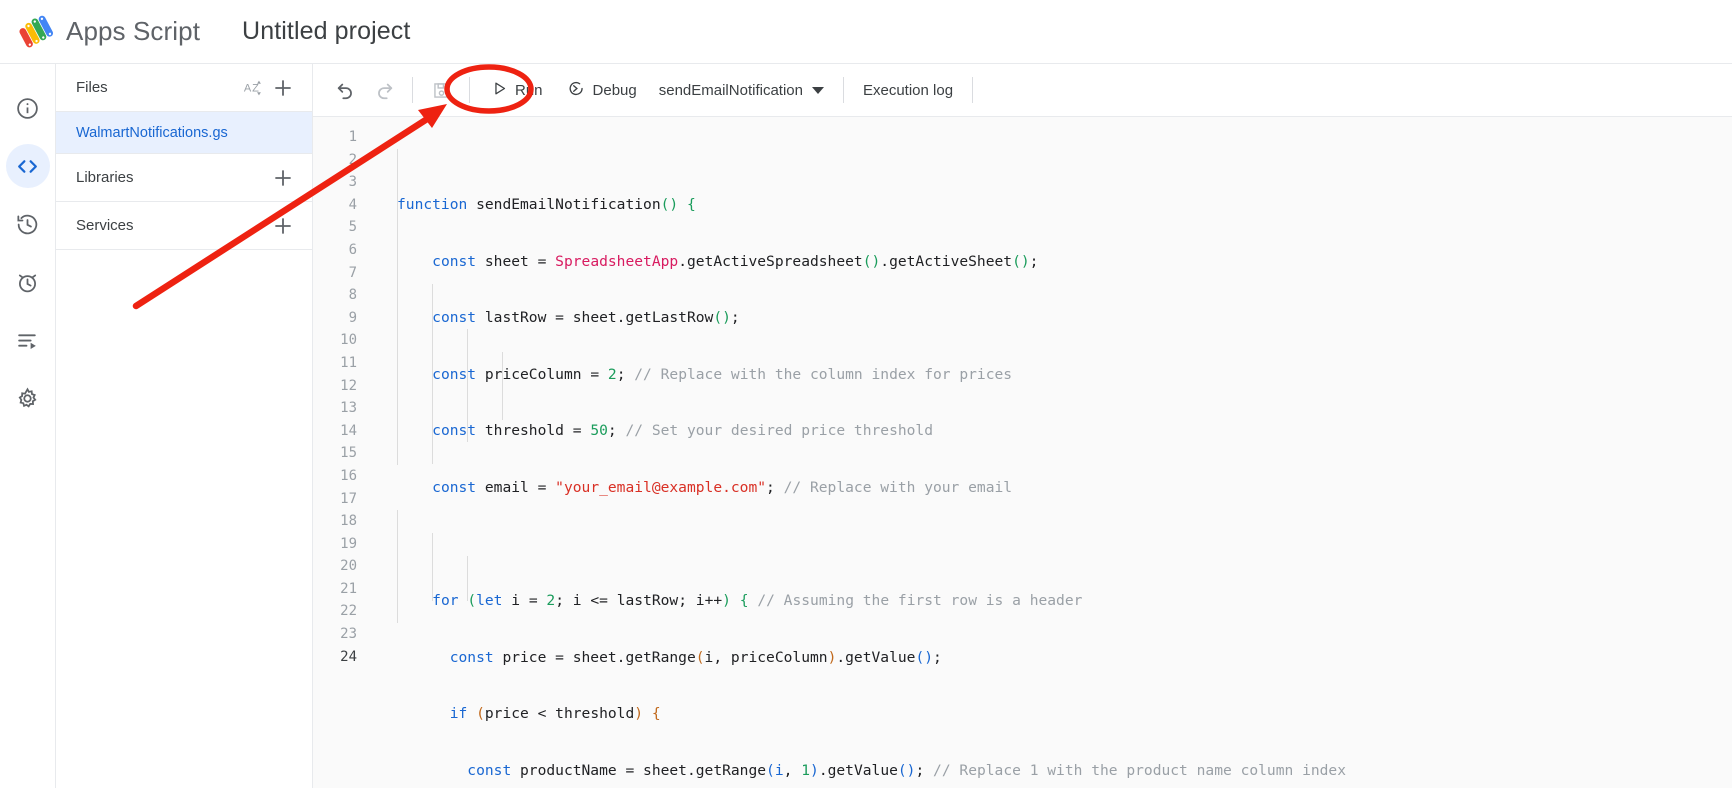  Describe the element at coordinates (105, 177) in the screenshot. I see `libraries-label: Libraries` at that location.